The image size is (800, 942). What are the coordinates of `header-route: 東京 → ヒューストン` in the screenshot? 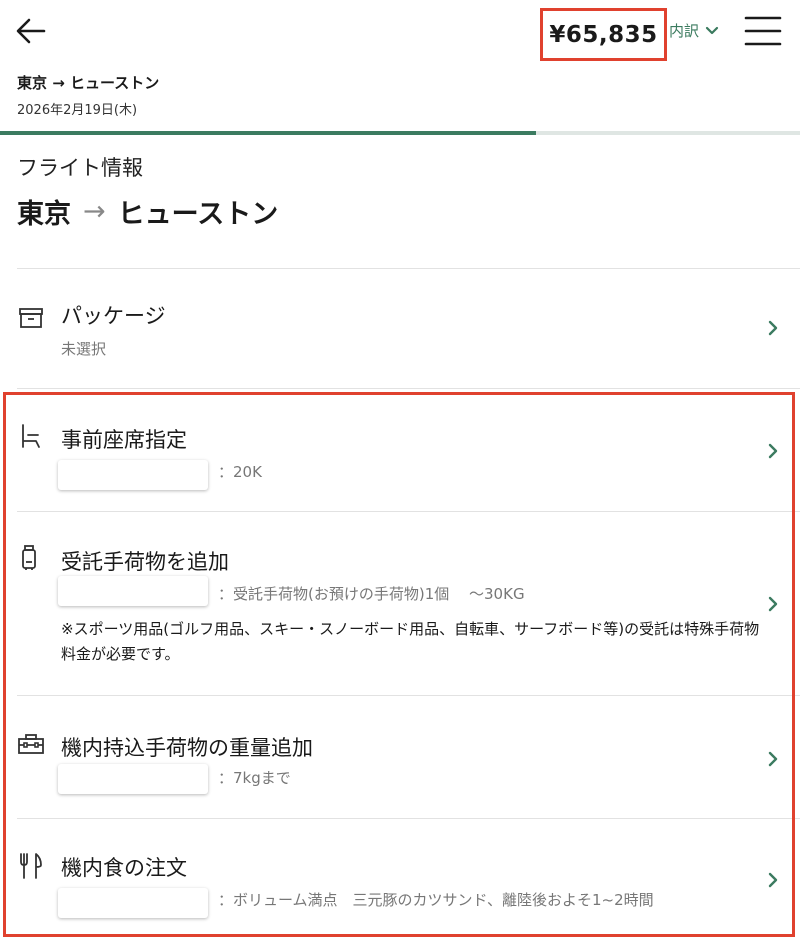 It's located at (88, 83).